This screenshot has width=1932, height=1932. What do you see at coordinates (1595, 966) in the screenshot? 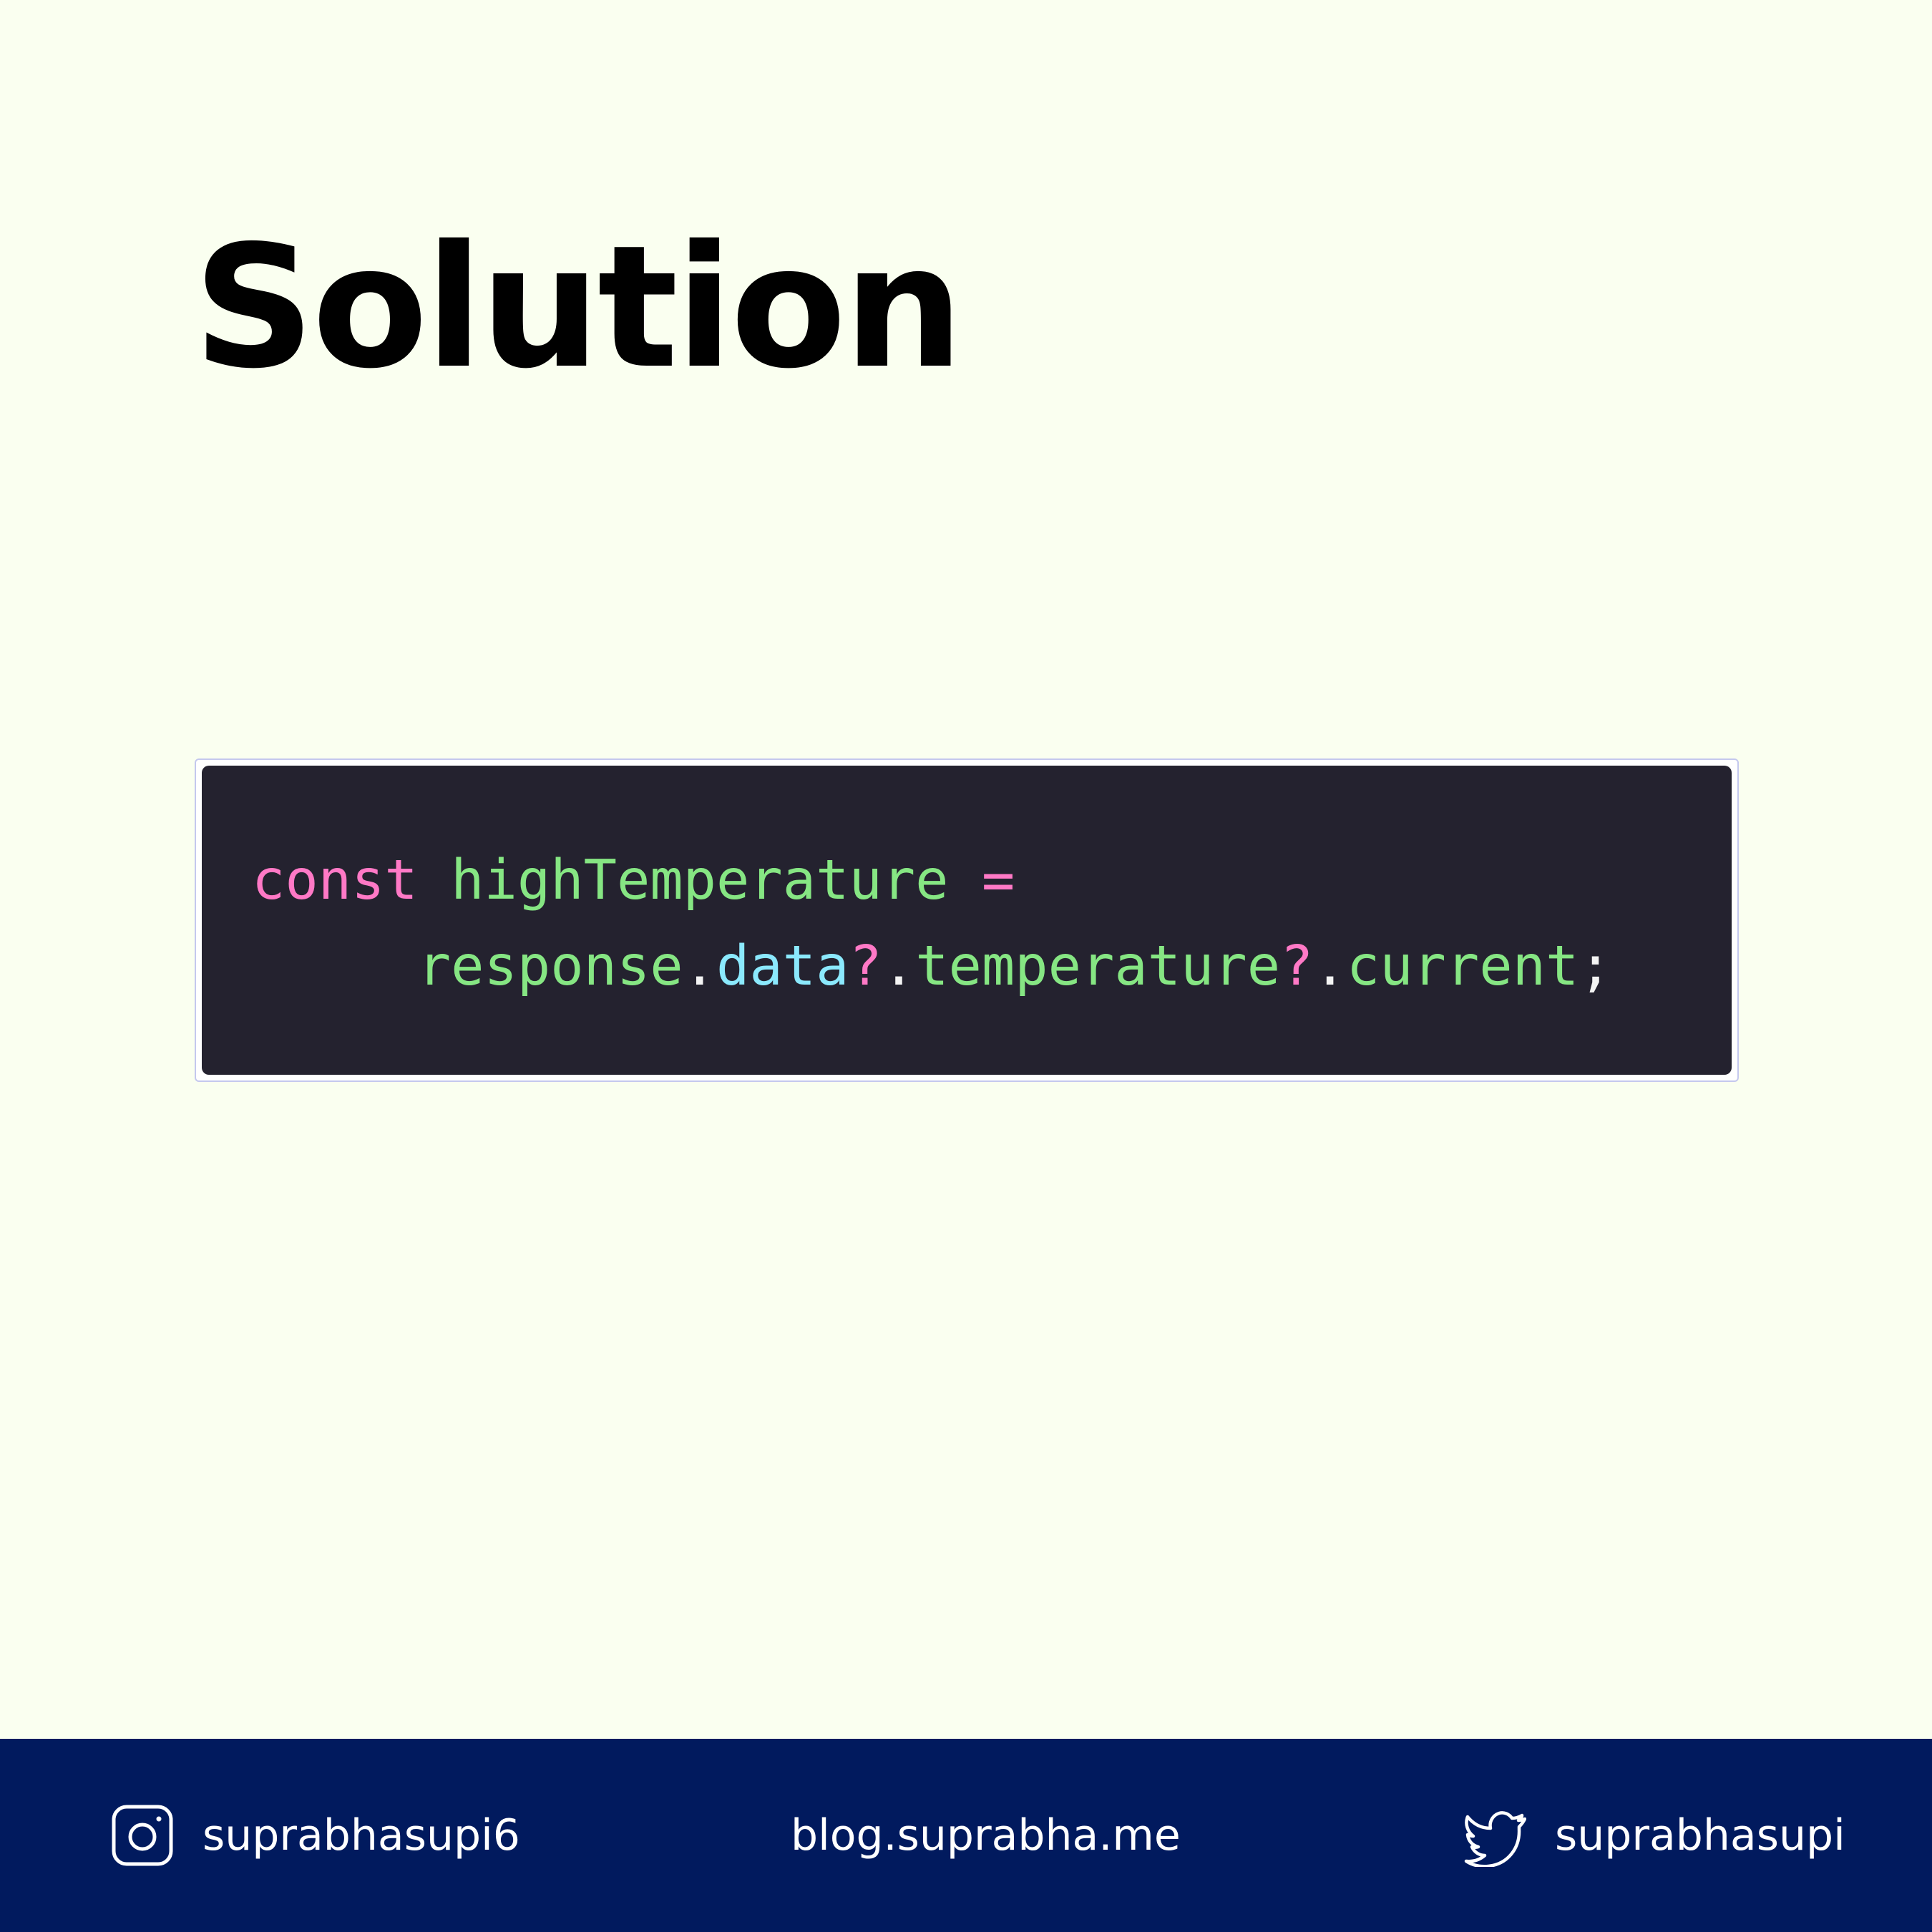
I see `code-semicolon: ;` at bounding box center [1595, 966].